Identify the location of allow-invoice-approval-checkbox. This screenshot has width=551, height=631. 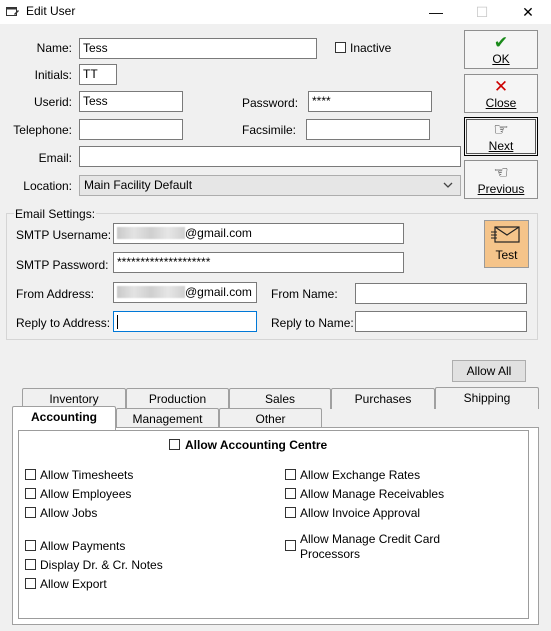
(290, 512).